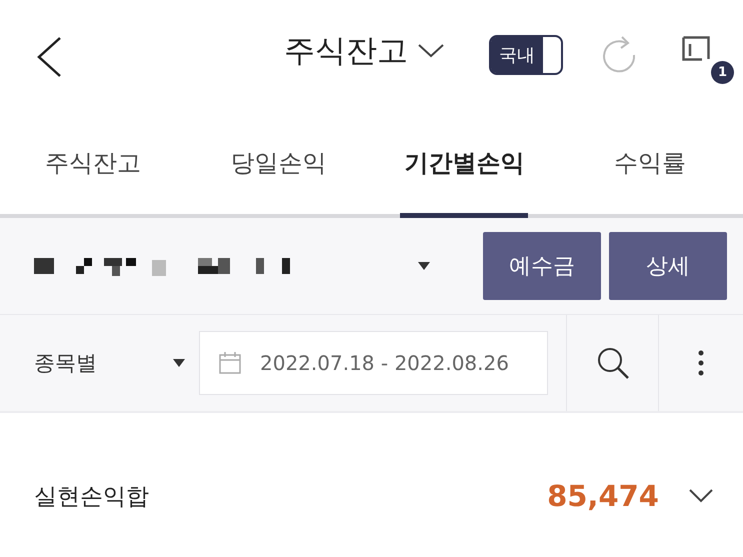 The height and width of the screenshot is (557, 743). Describe the element at coordinates (431, 51) in the screenshot. I see `chevron-icon` at that location.